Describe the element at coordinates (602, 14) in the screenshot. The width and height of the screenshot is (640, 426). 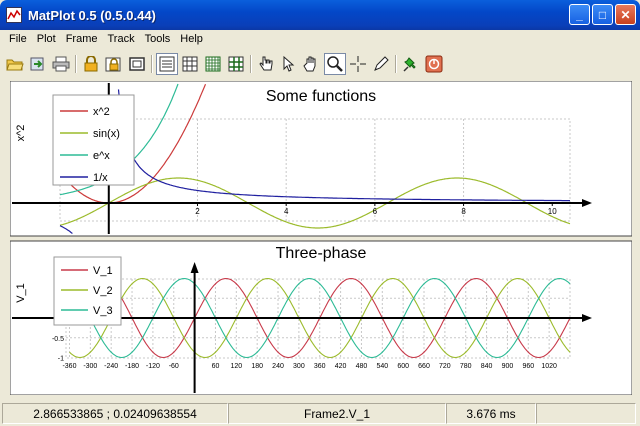
I see `maximize-button: □` at that location.